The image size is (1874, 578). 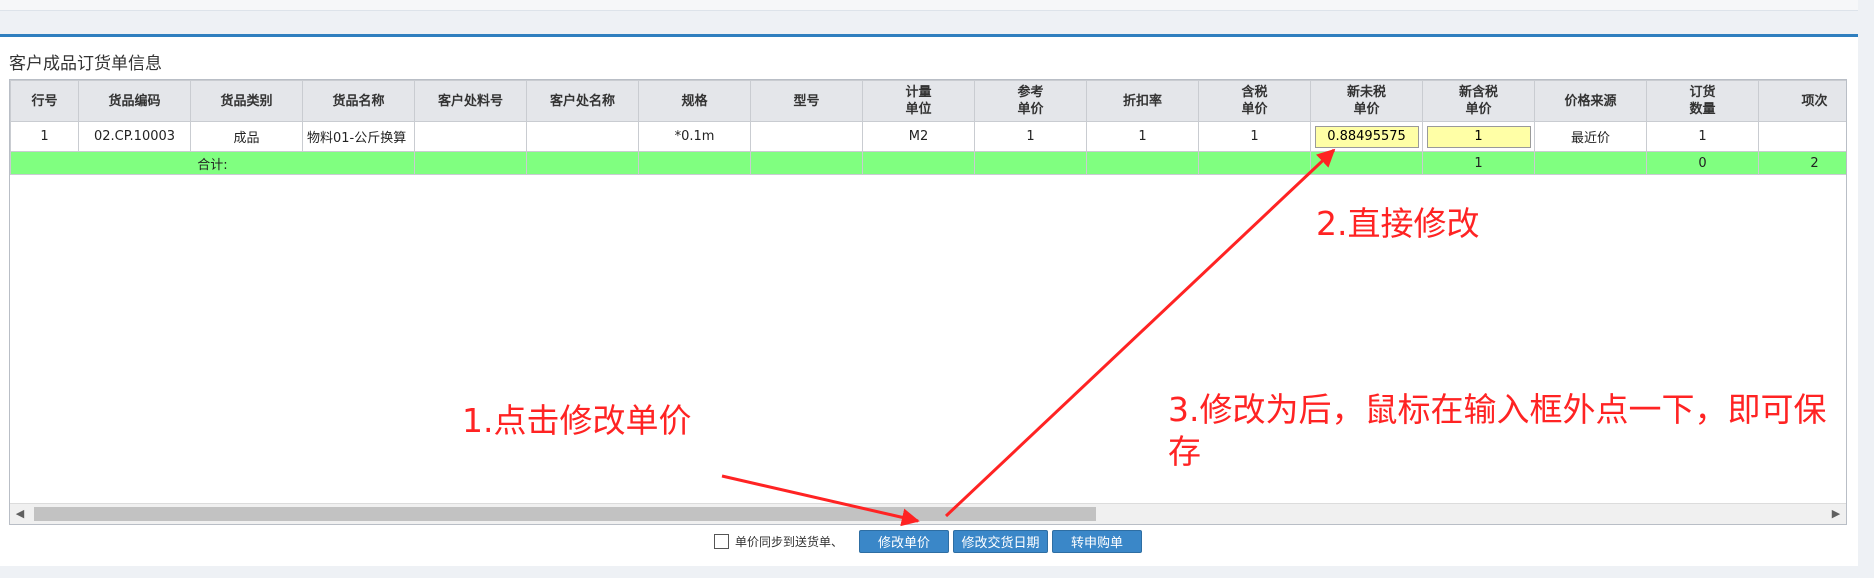 I want to click on transfer-requisition-button: 转申购单, so click(x=1097, y=541).